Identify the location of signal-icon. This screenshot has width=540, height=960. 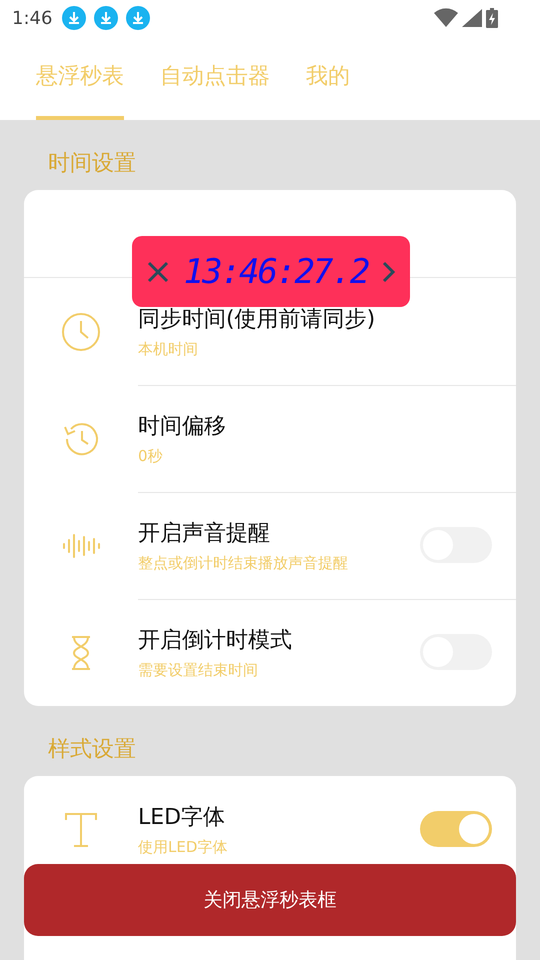
(472, 18).